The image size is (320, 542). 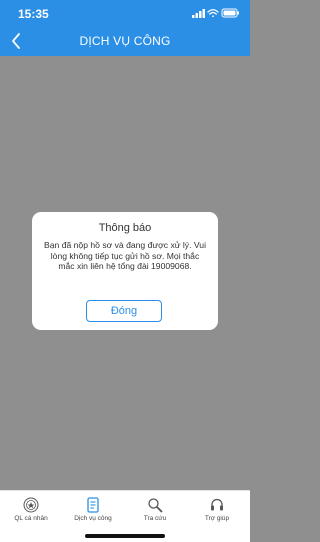 I want to click on tab-label: Trợ giúp, so click(x=217, y=518).